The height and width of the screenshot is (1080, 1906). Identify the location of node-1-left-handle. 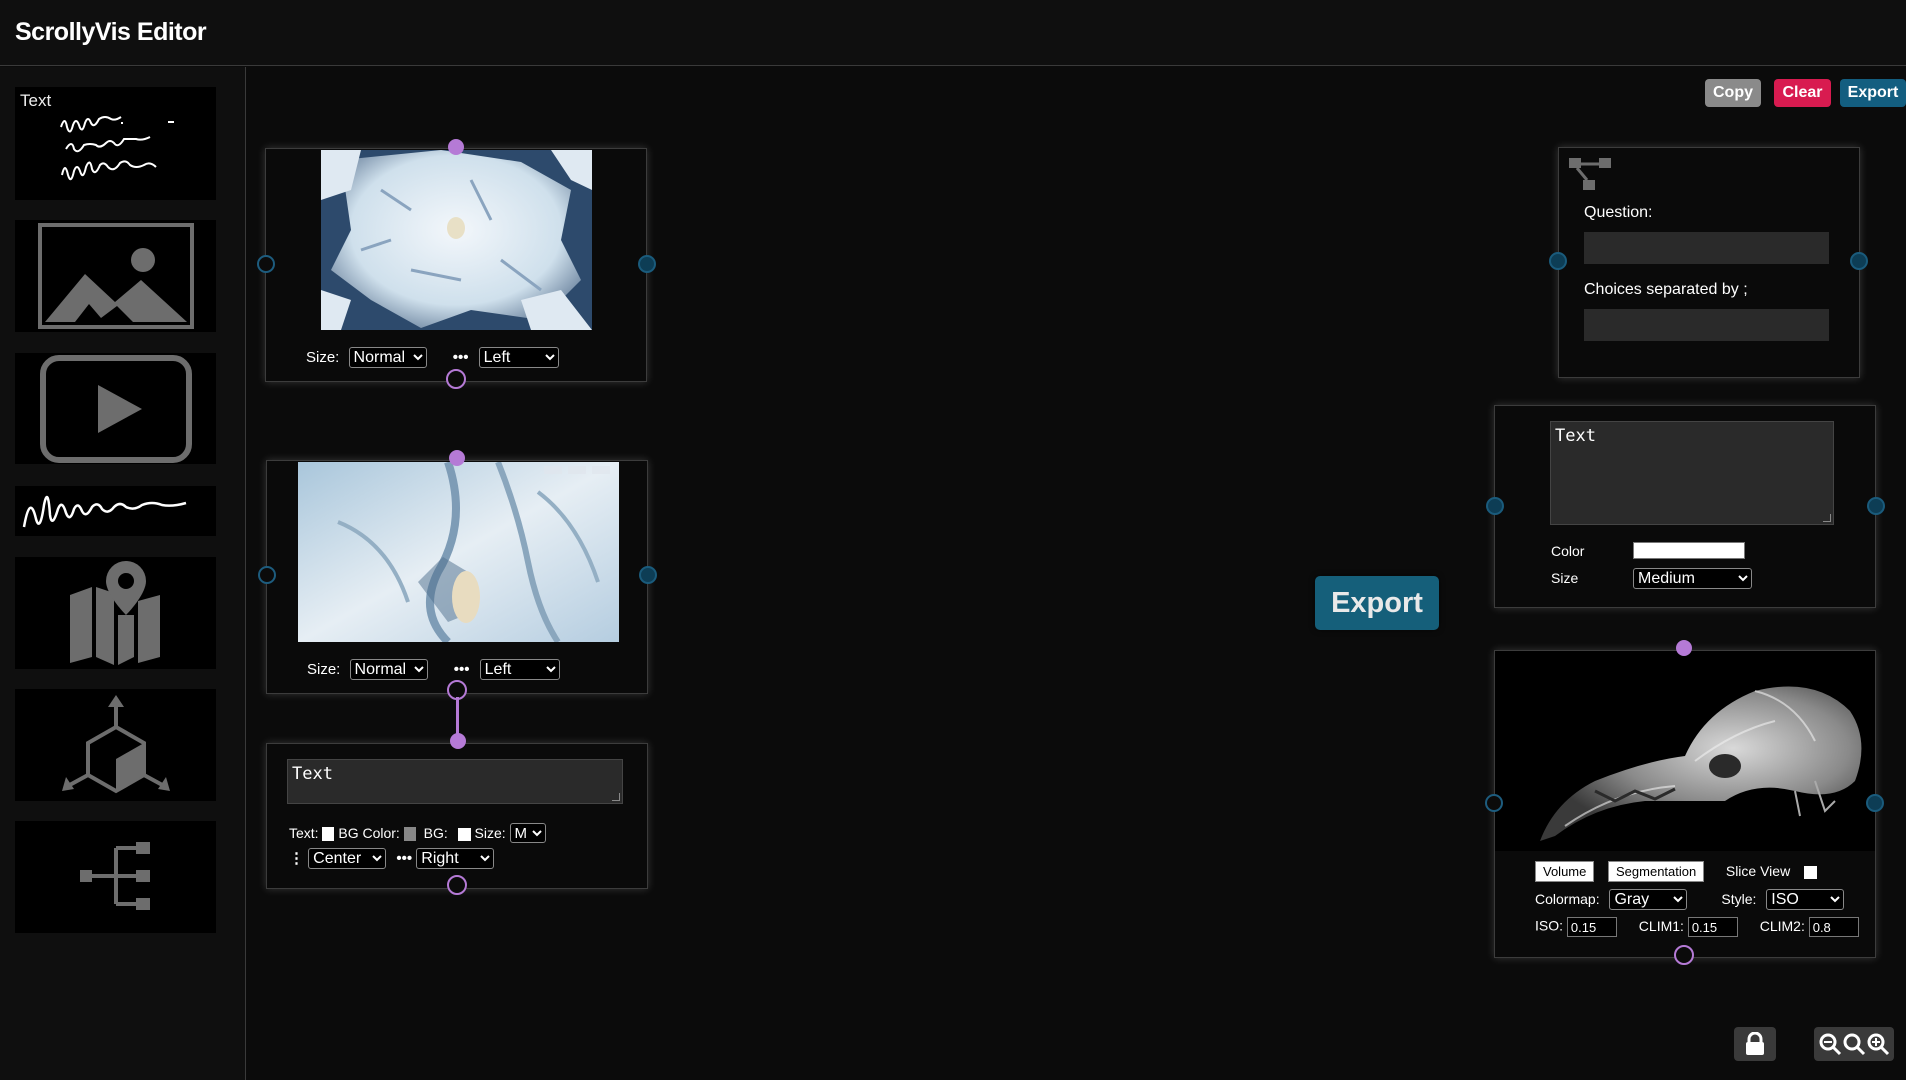
(266, 264).